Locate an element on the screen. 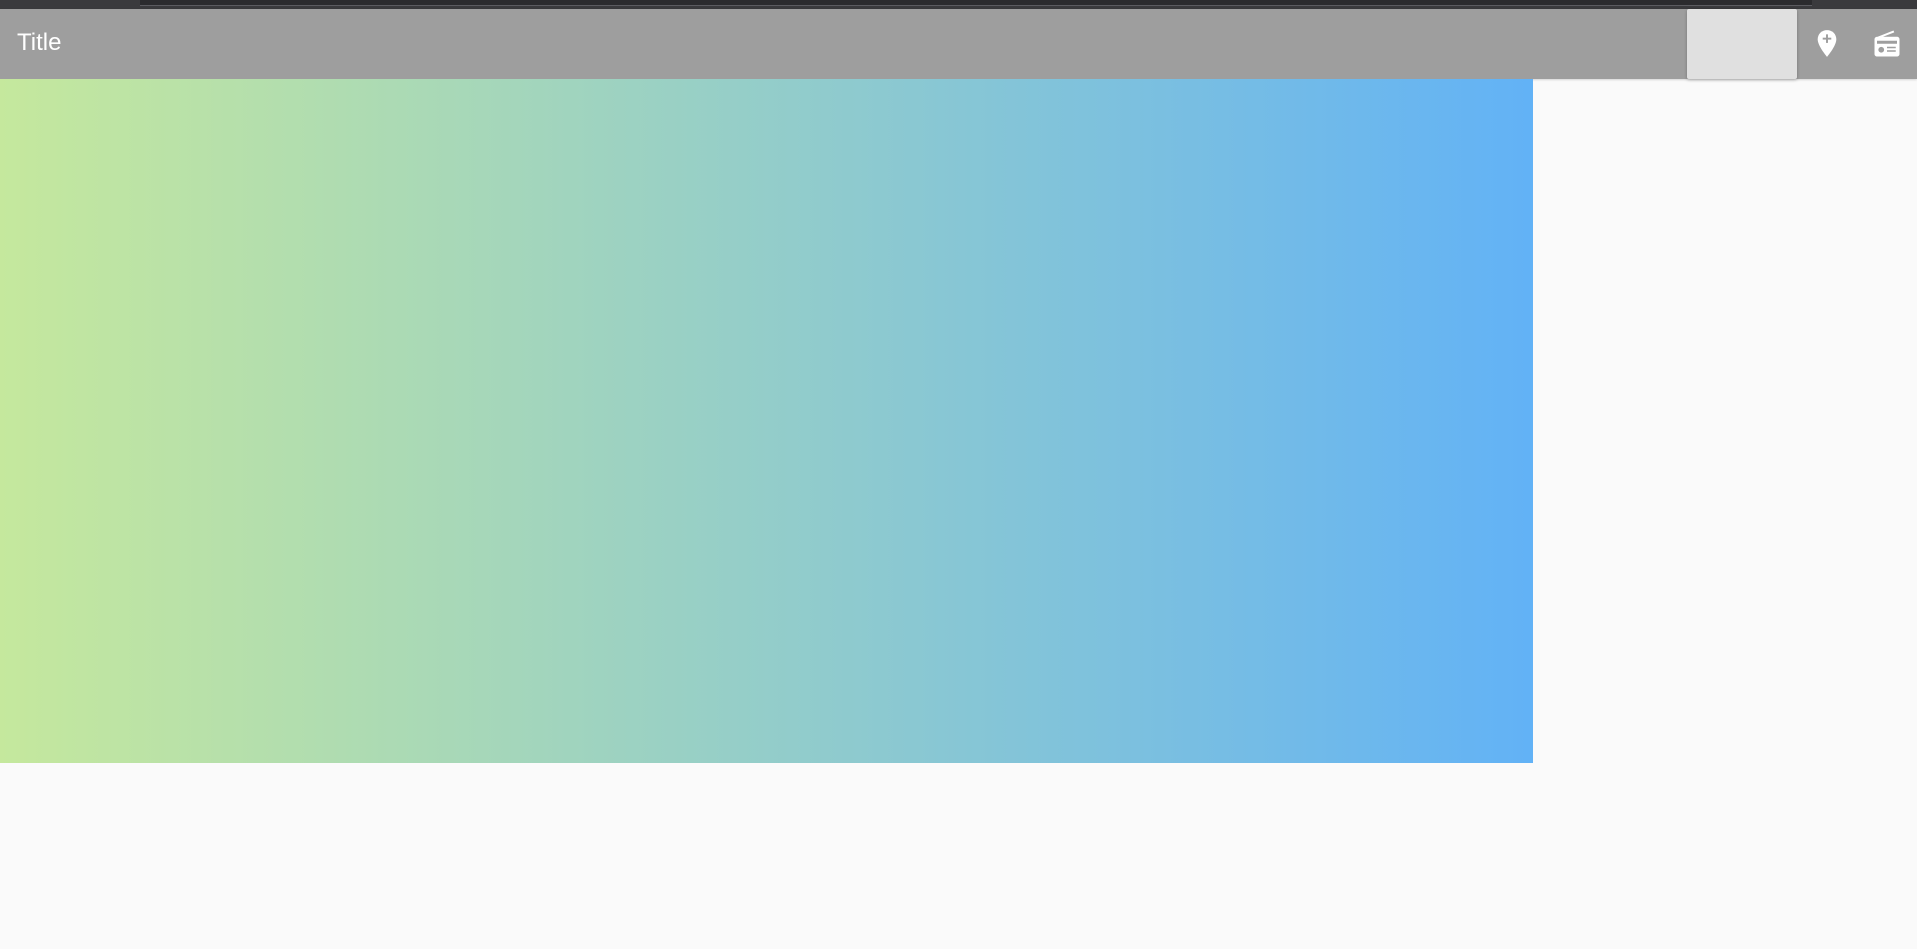 This screenshot has width=1917, height=949. toolbar-title: Title is located at coordinates (39, 42).